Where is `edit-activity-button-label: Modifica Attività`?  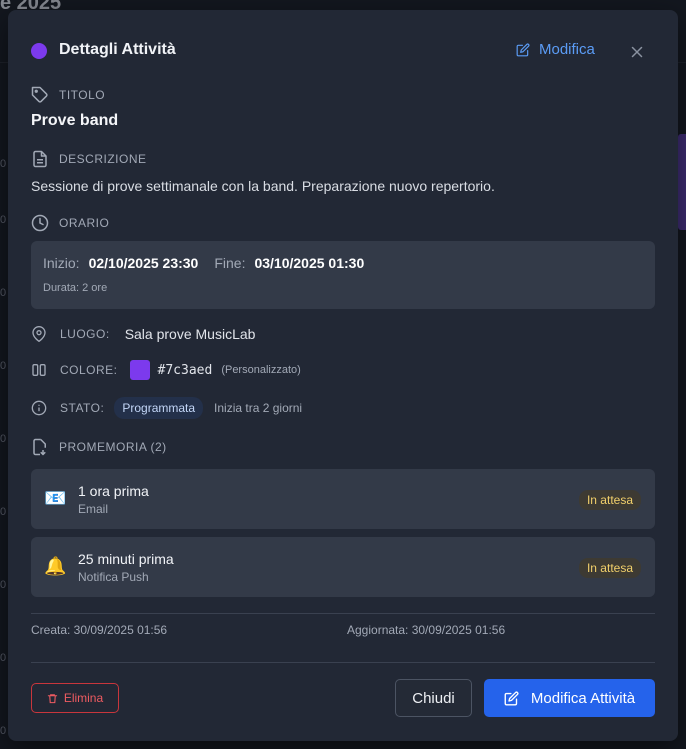
edit-activity-button-label: Modifica Attività is located at coordinates (583, 698).